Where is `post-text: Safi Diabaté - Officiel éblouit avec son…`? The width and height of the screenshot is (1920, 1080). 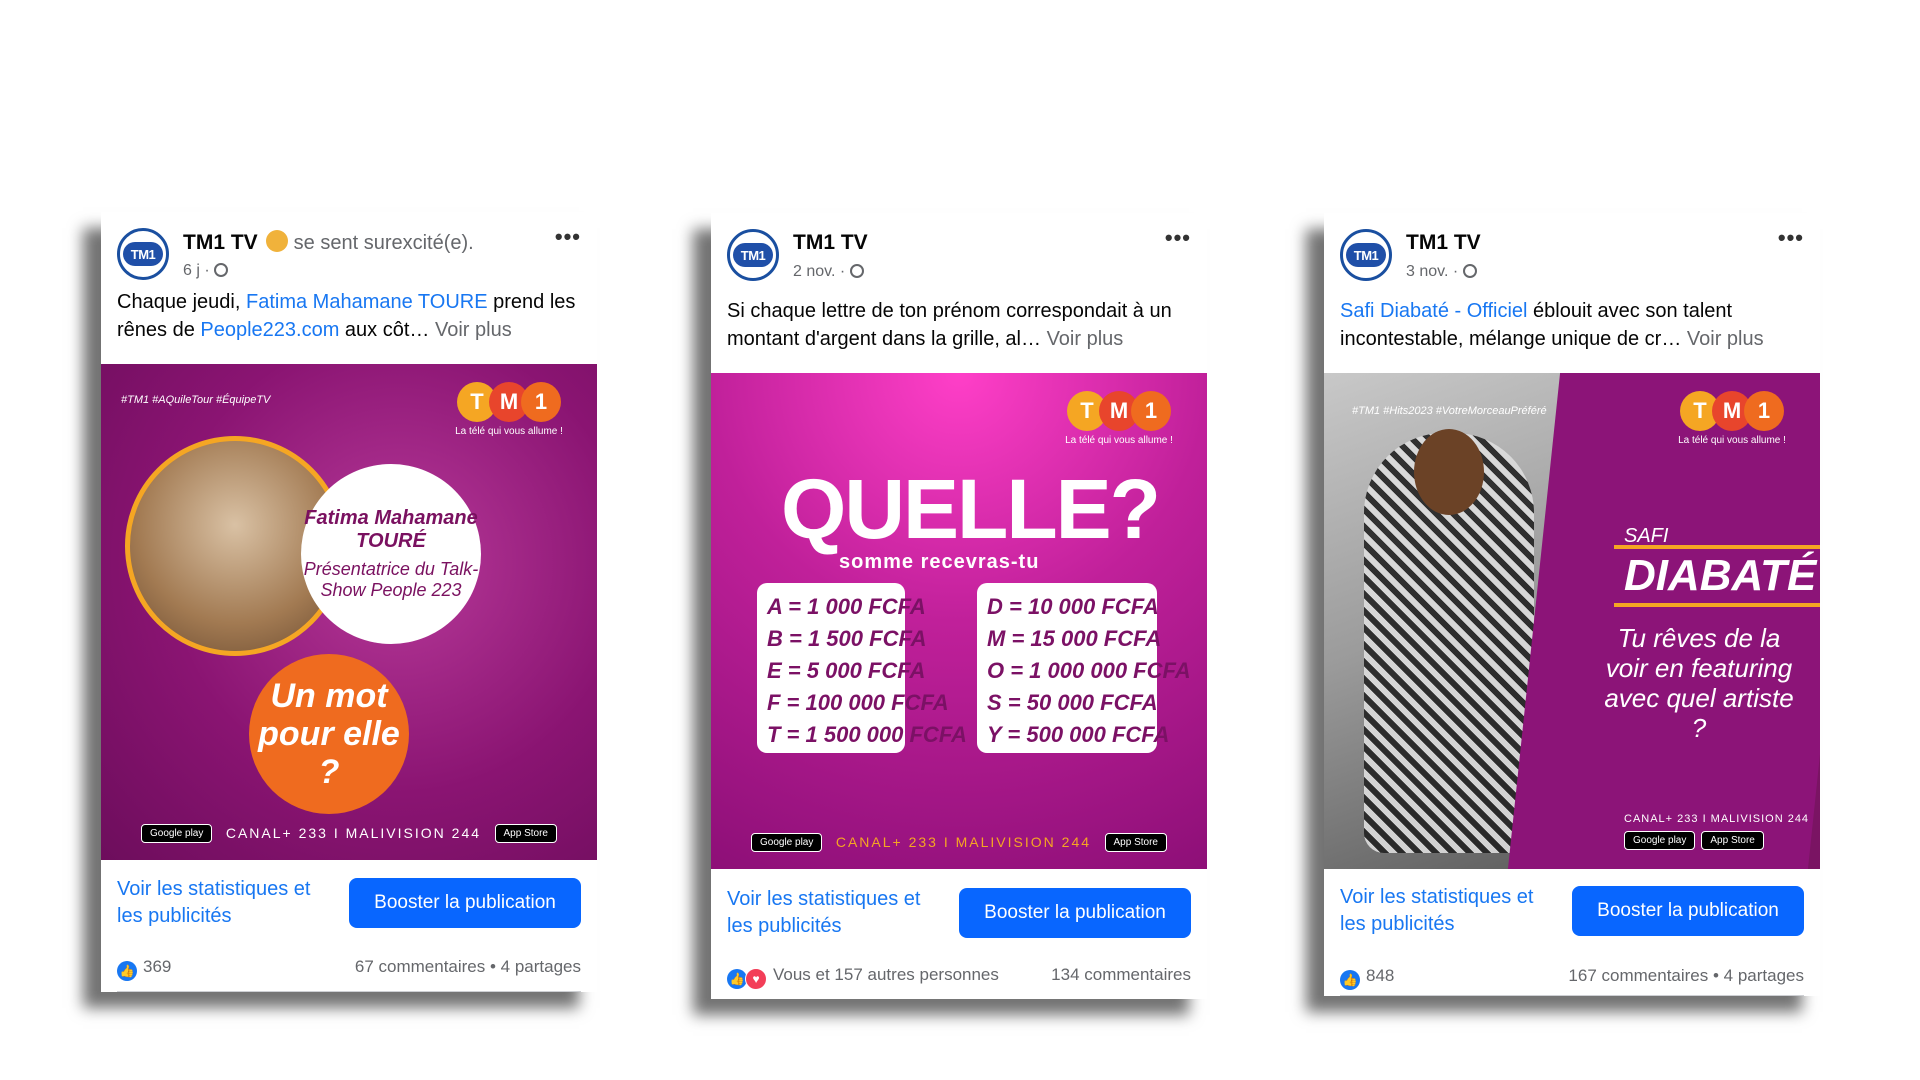 post-text: Safi Diabaté - Officiel éblouit avec son… is located at coordinates (1552, 325).